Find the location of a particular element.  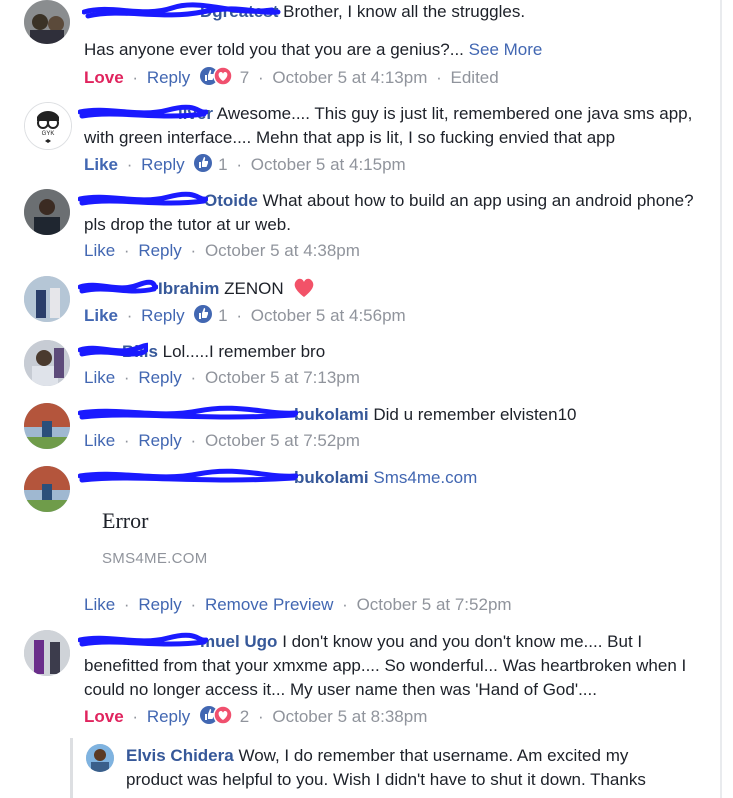

reply-author-name: Elvis Chidera is located at coordinates (180, 755).